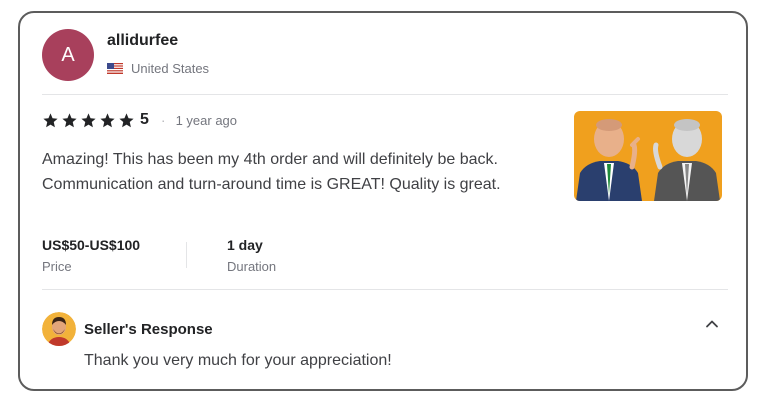  What do you see at coordinates (206, 120) in the screenshot?
I see `review-time: 1 year ago` at bounding box center [206, 120].